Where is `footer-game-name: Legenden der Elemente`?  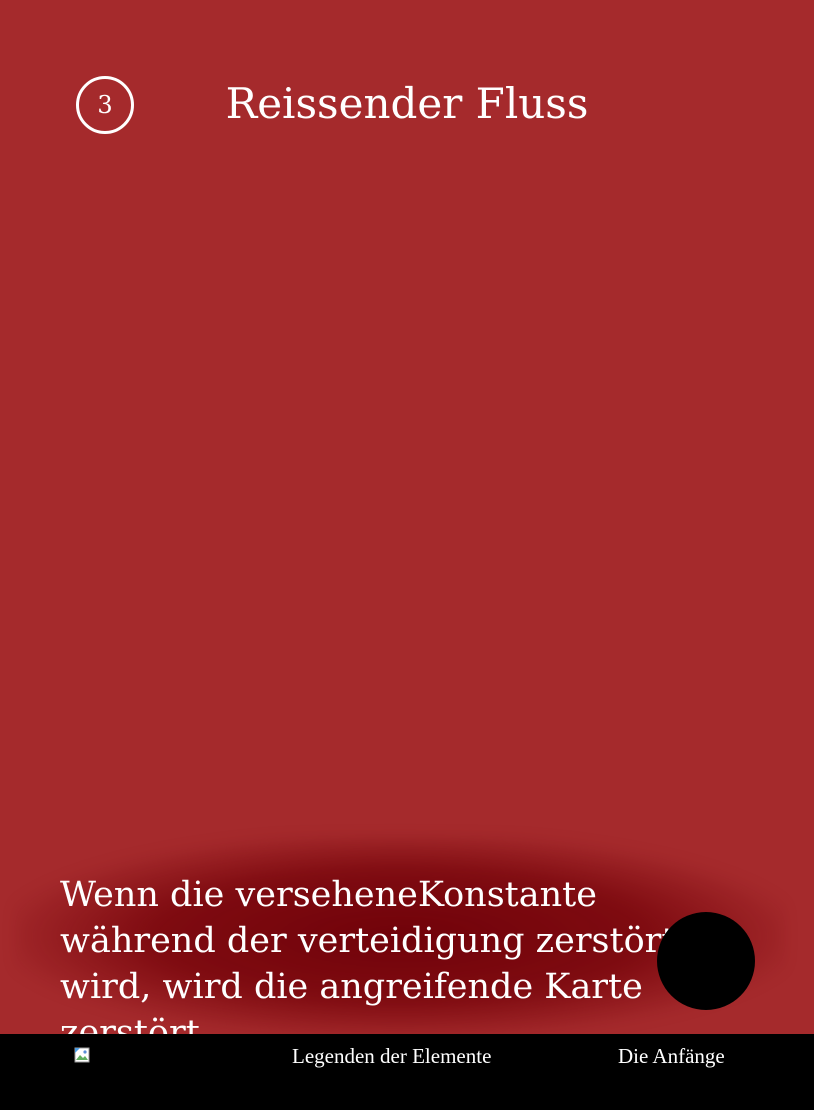
footer-game-name: Legenden der Elemente is located at coordinates (392, 1056).